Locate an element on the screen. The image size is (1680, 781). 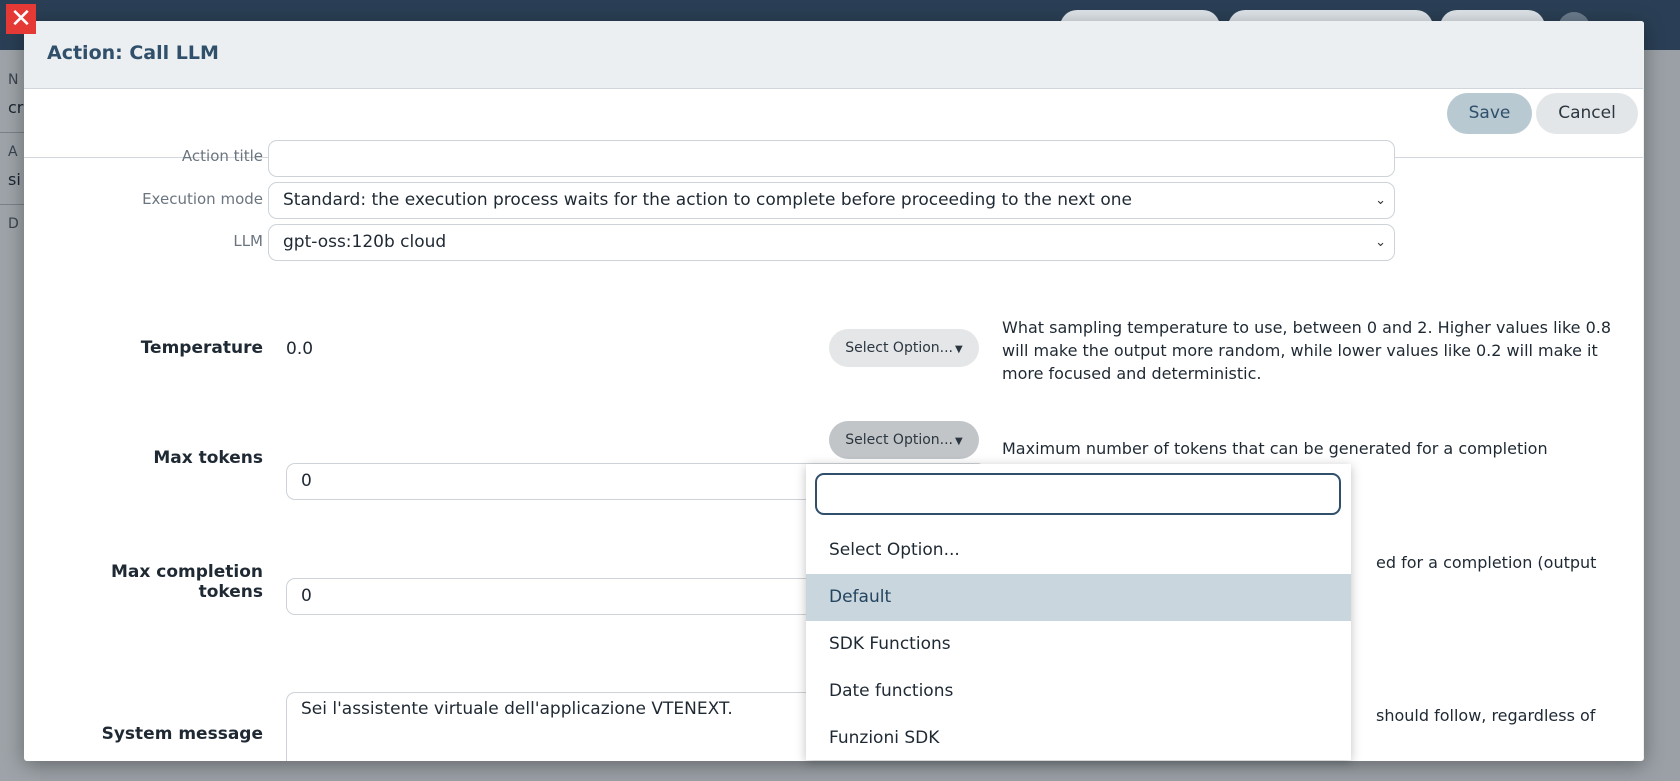
scrollbar is located at coordinates (1643, 391).